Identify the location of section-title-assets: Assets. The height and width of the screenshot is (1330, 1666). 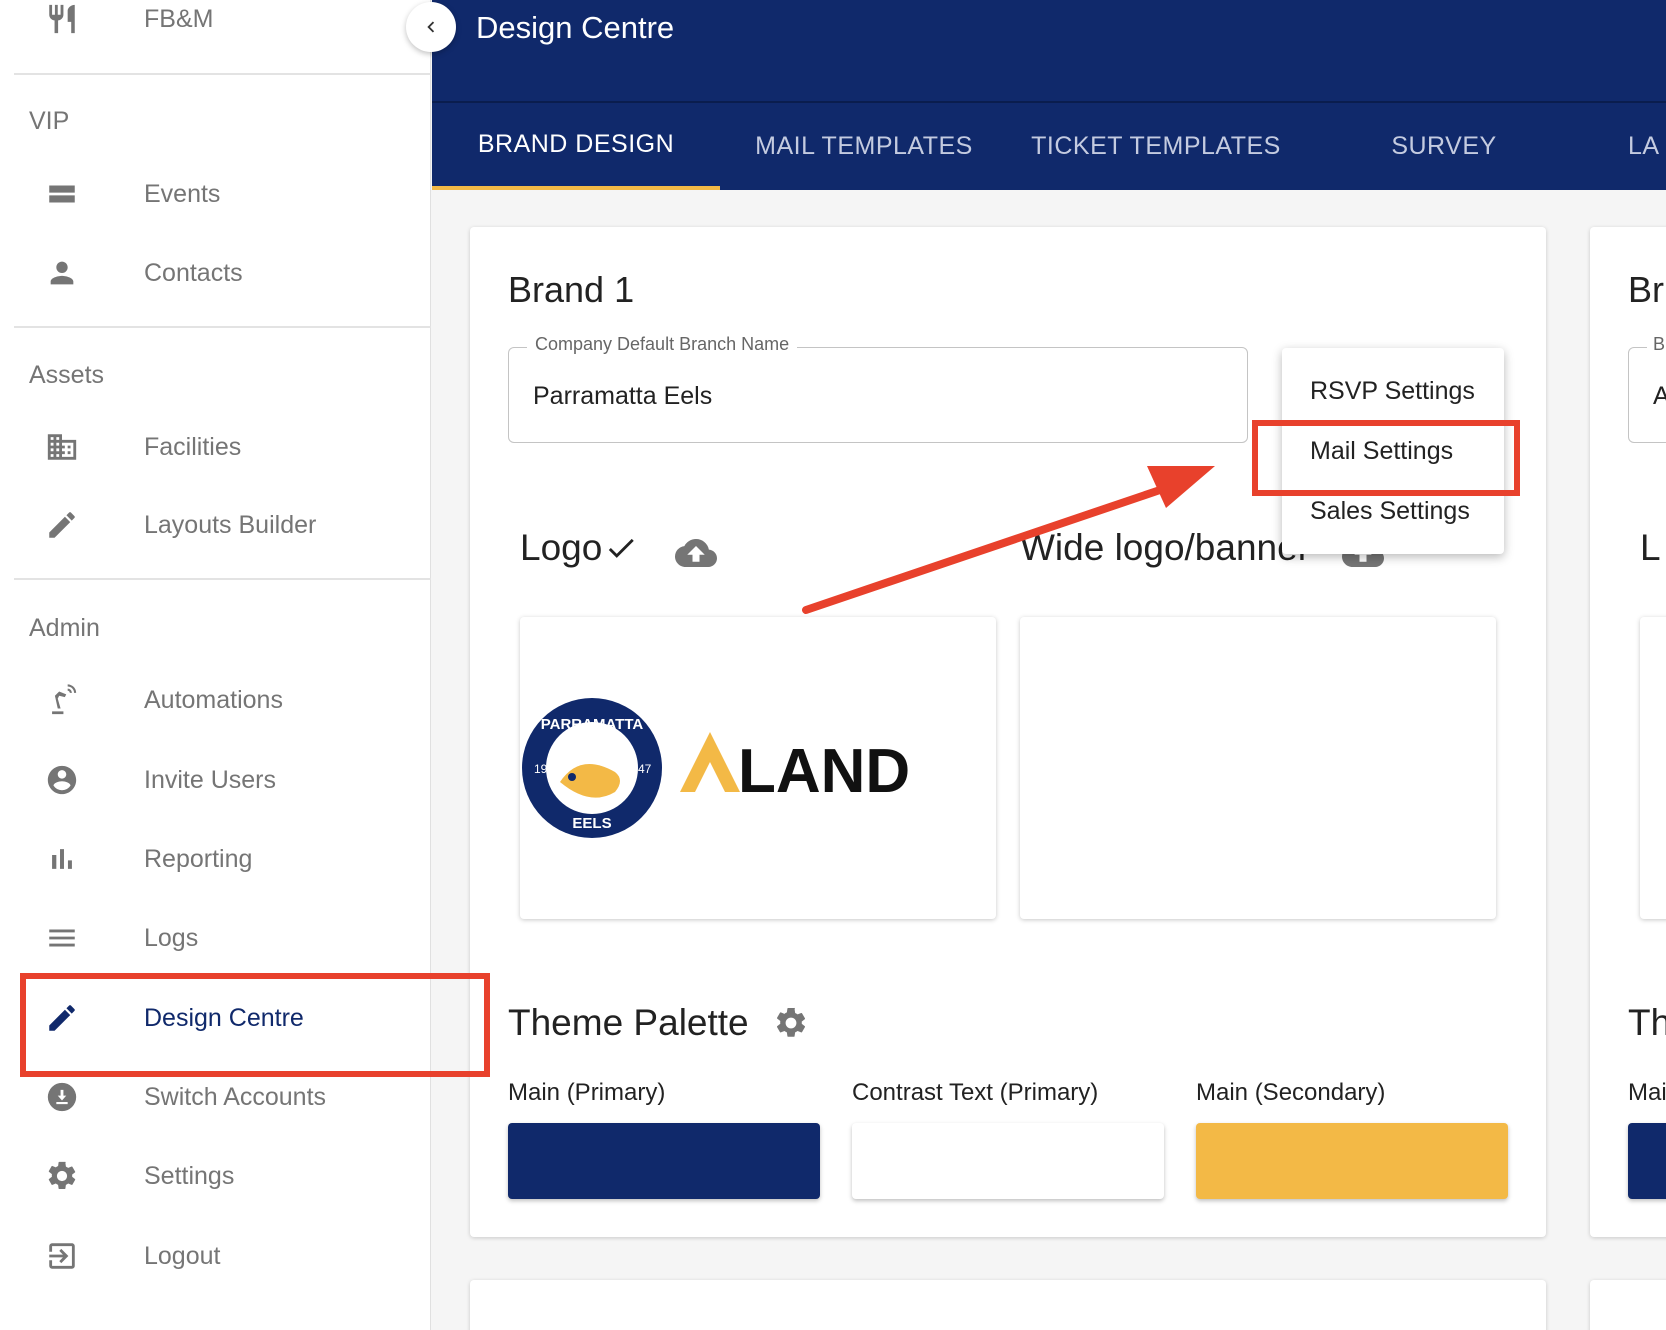
(67, 375).